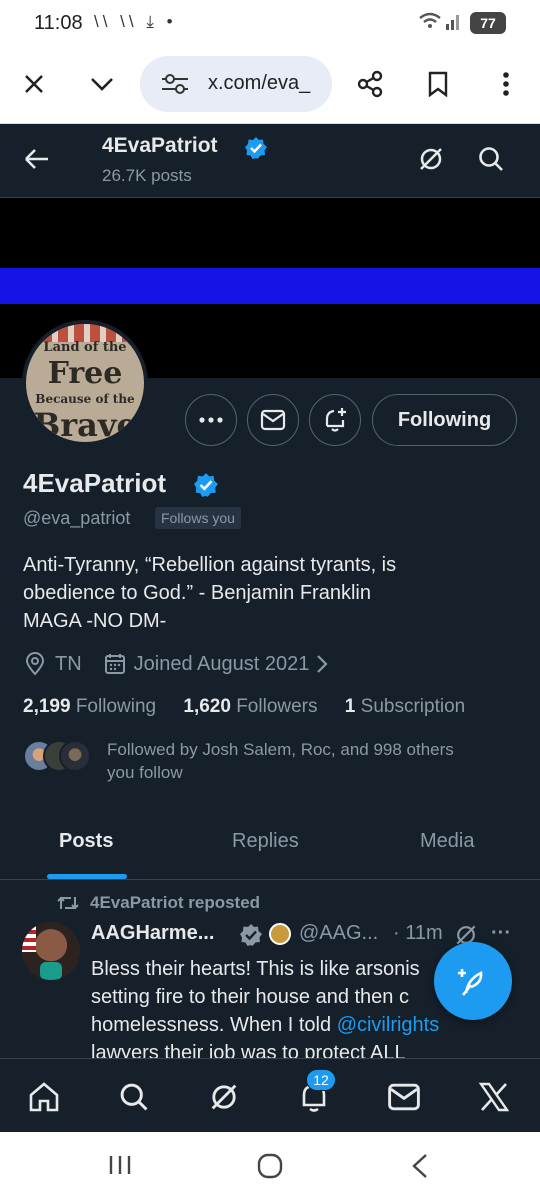 The image size is (540, 1200). What do you see at coordinates (207, 706) in the screenshot?
I see `followers-count: 1,620` at bounding box center [207, 706].